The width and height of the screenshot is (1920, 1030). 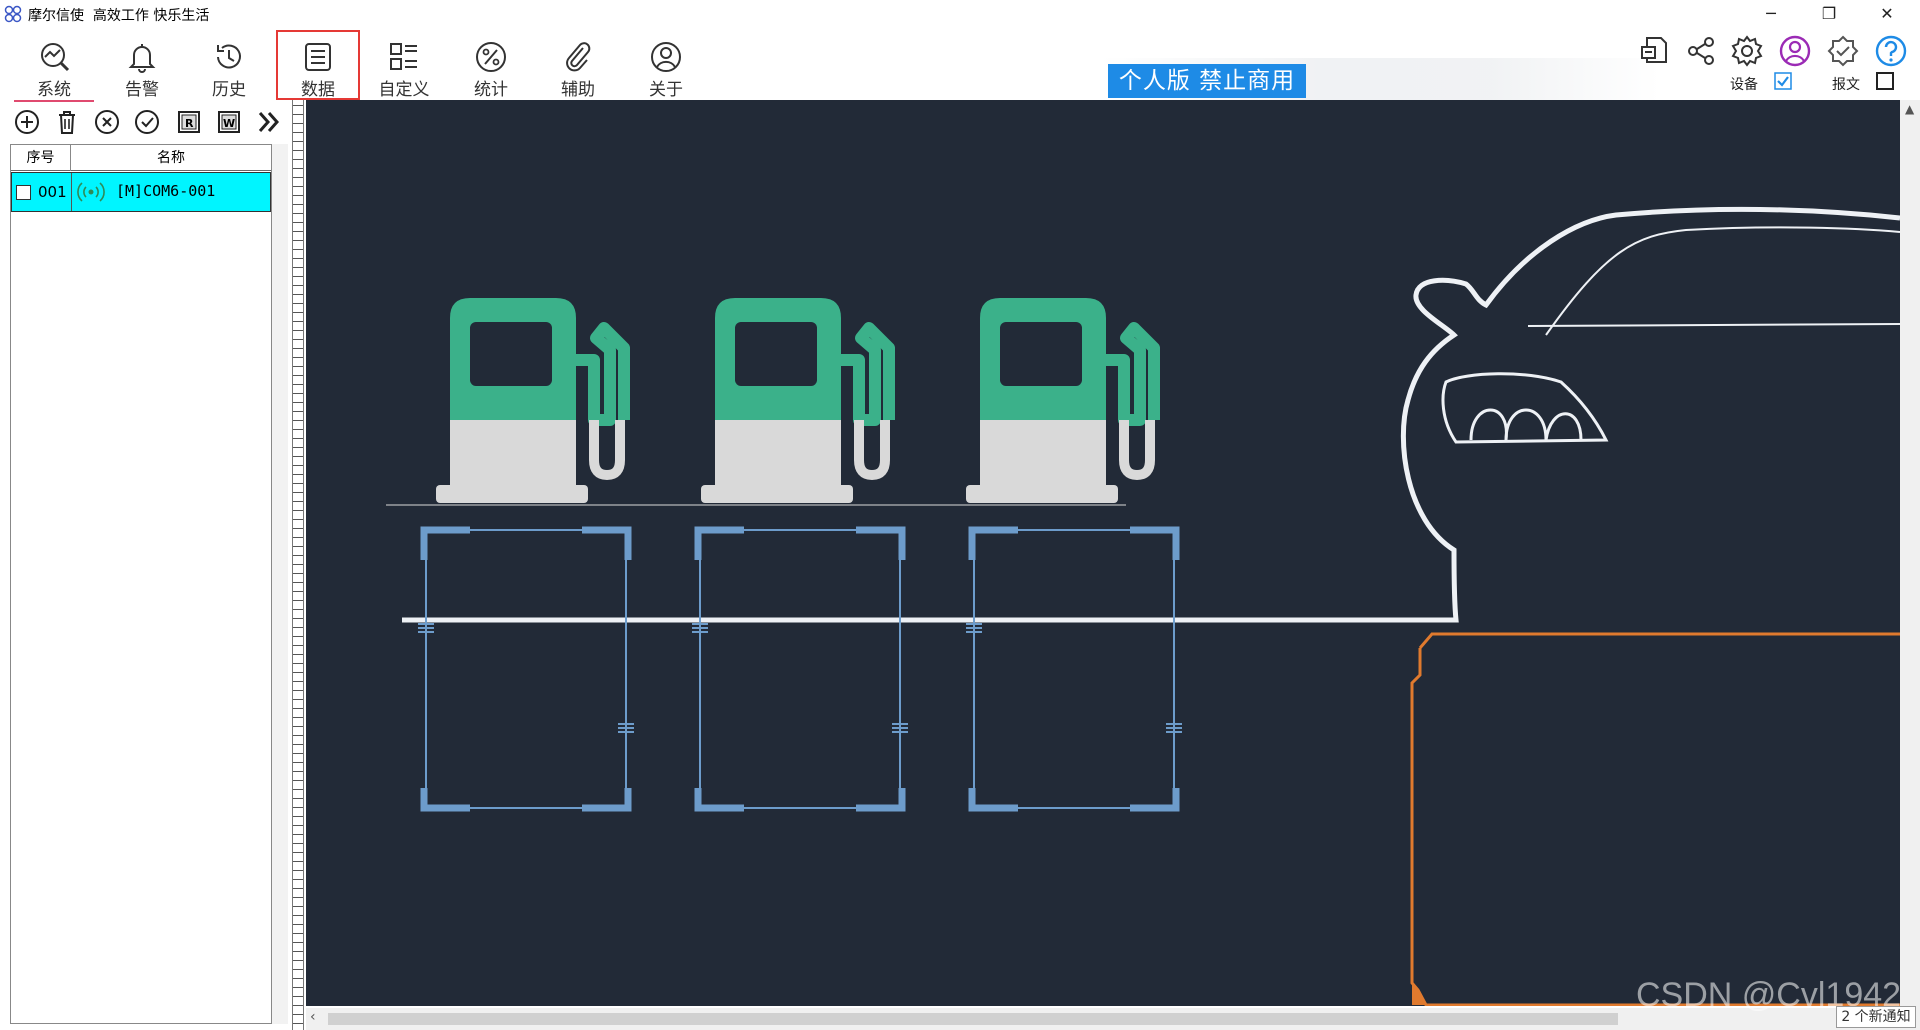 I want to click on tab-custom: 自定义, so click(x=404, y=68).